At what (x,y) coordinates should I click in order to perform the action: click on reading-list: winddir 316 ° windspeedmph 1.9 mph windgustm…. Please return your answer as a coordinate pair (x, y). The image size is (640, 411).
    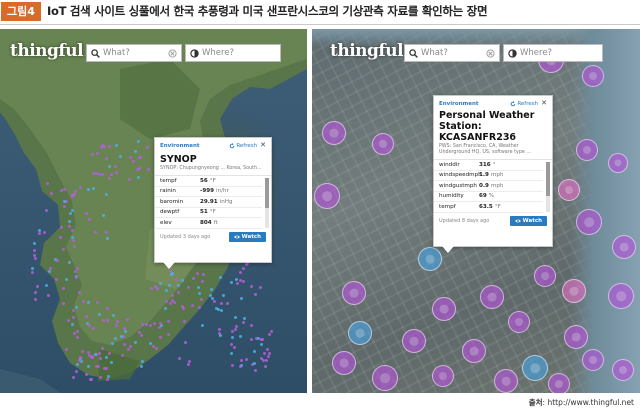
    Looking at the image, I should click on (493, 186).